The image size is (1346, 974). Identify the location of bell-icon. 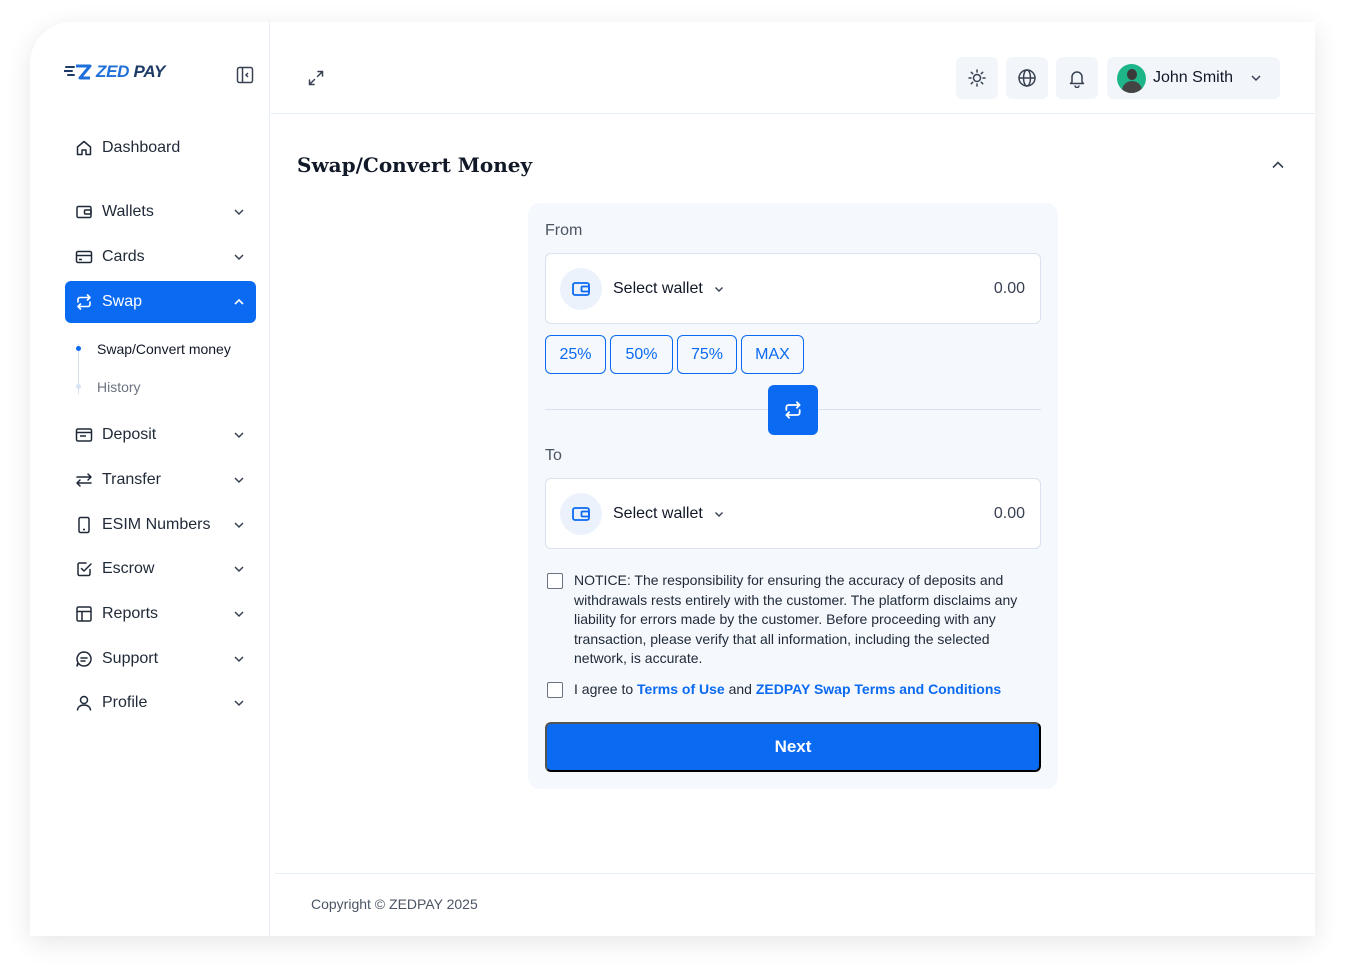
(1077, 79).